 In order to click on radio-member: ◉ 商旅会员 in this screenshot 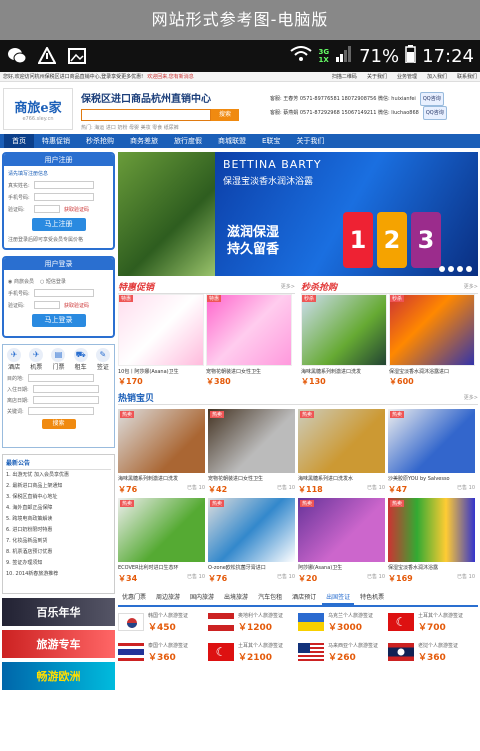, I will do `click(21, 281)`.